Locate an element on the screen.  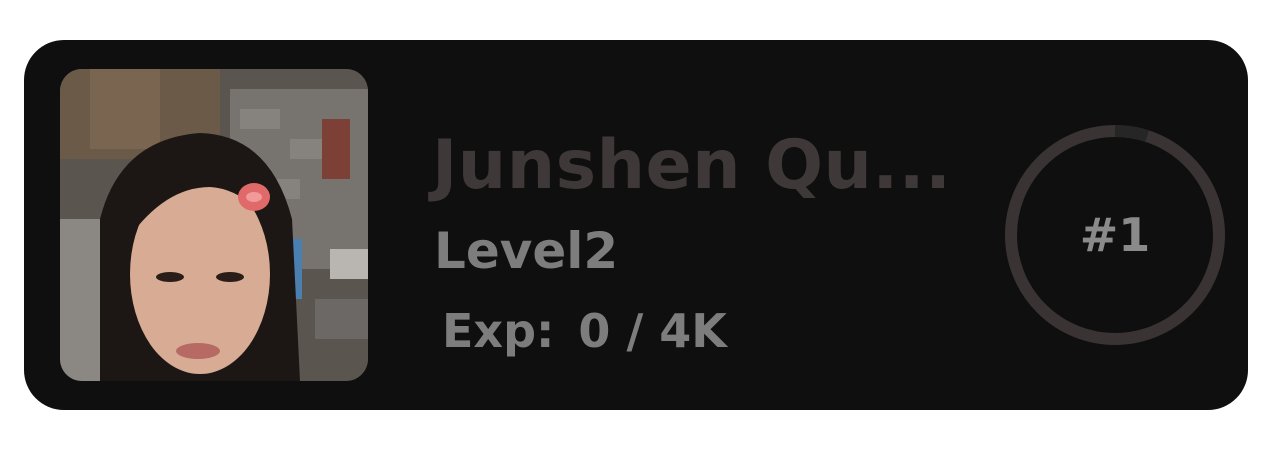
rank-ring: #1 is located at coordinates (1115, 235).